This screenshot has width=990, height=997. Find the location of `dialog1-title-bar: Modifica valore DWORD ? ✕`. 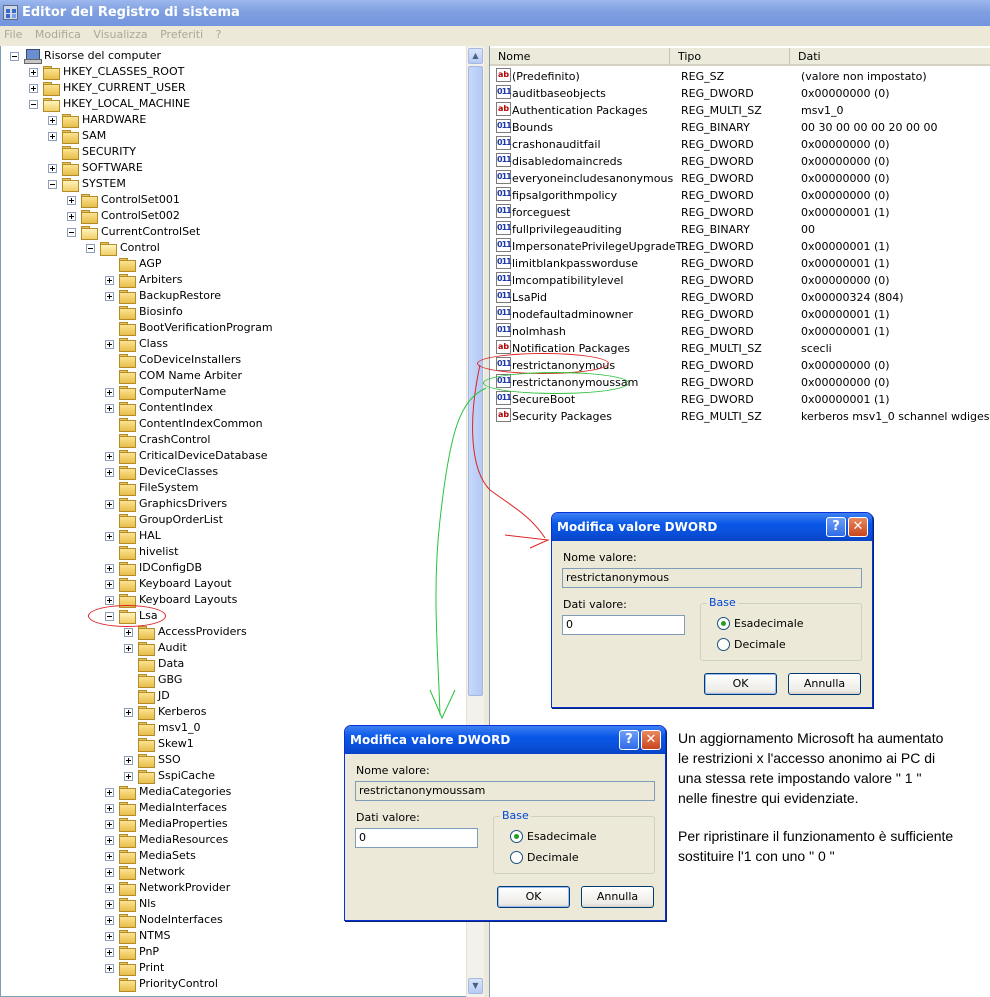

dialog1-title-bar: Modifica valore DWORD ? ✕ is located at coordinates (712, 527).